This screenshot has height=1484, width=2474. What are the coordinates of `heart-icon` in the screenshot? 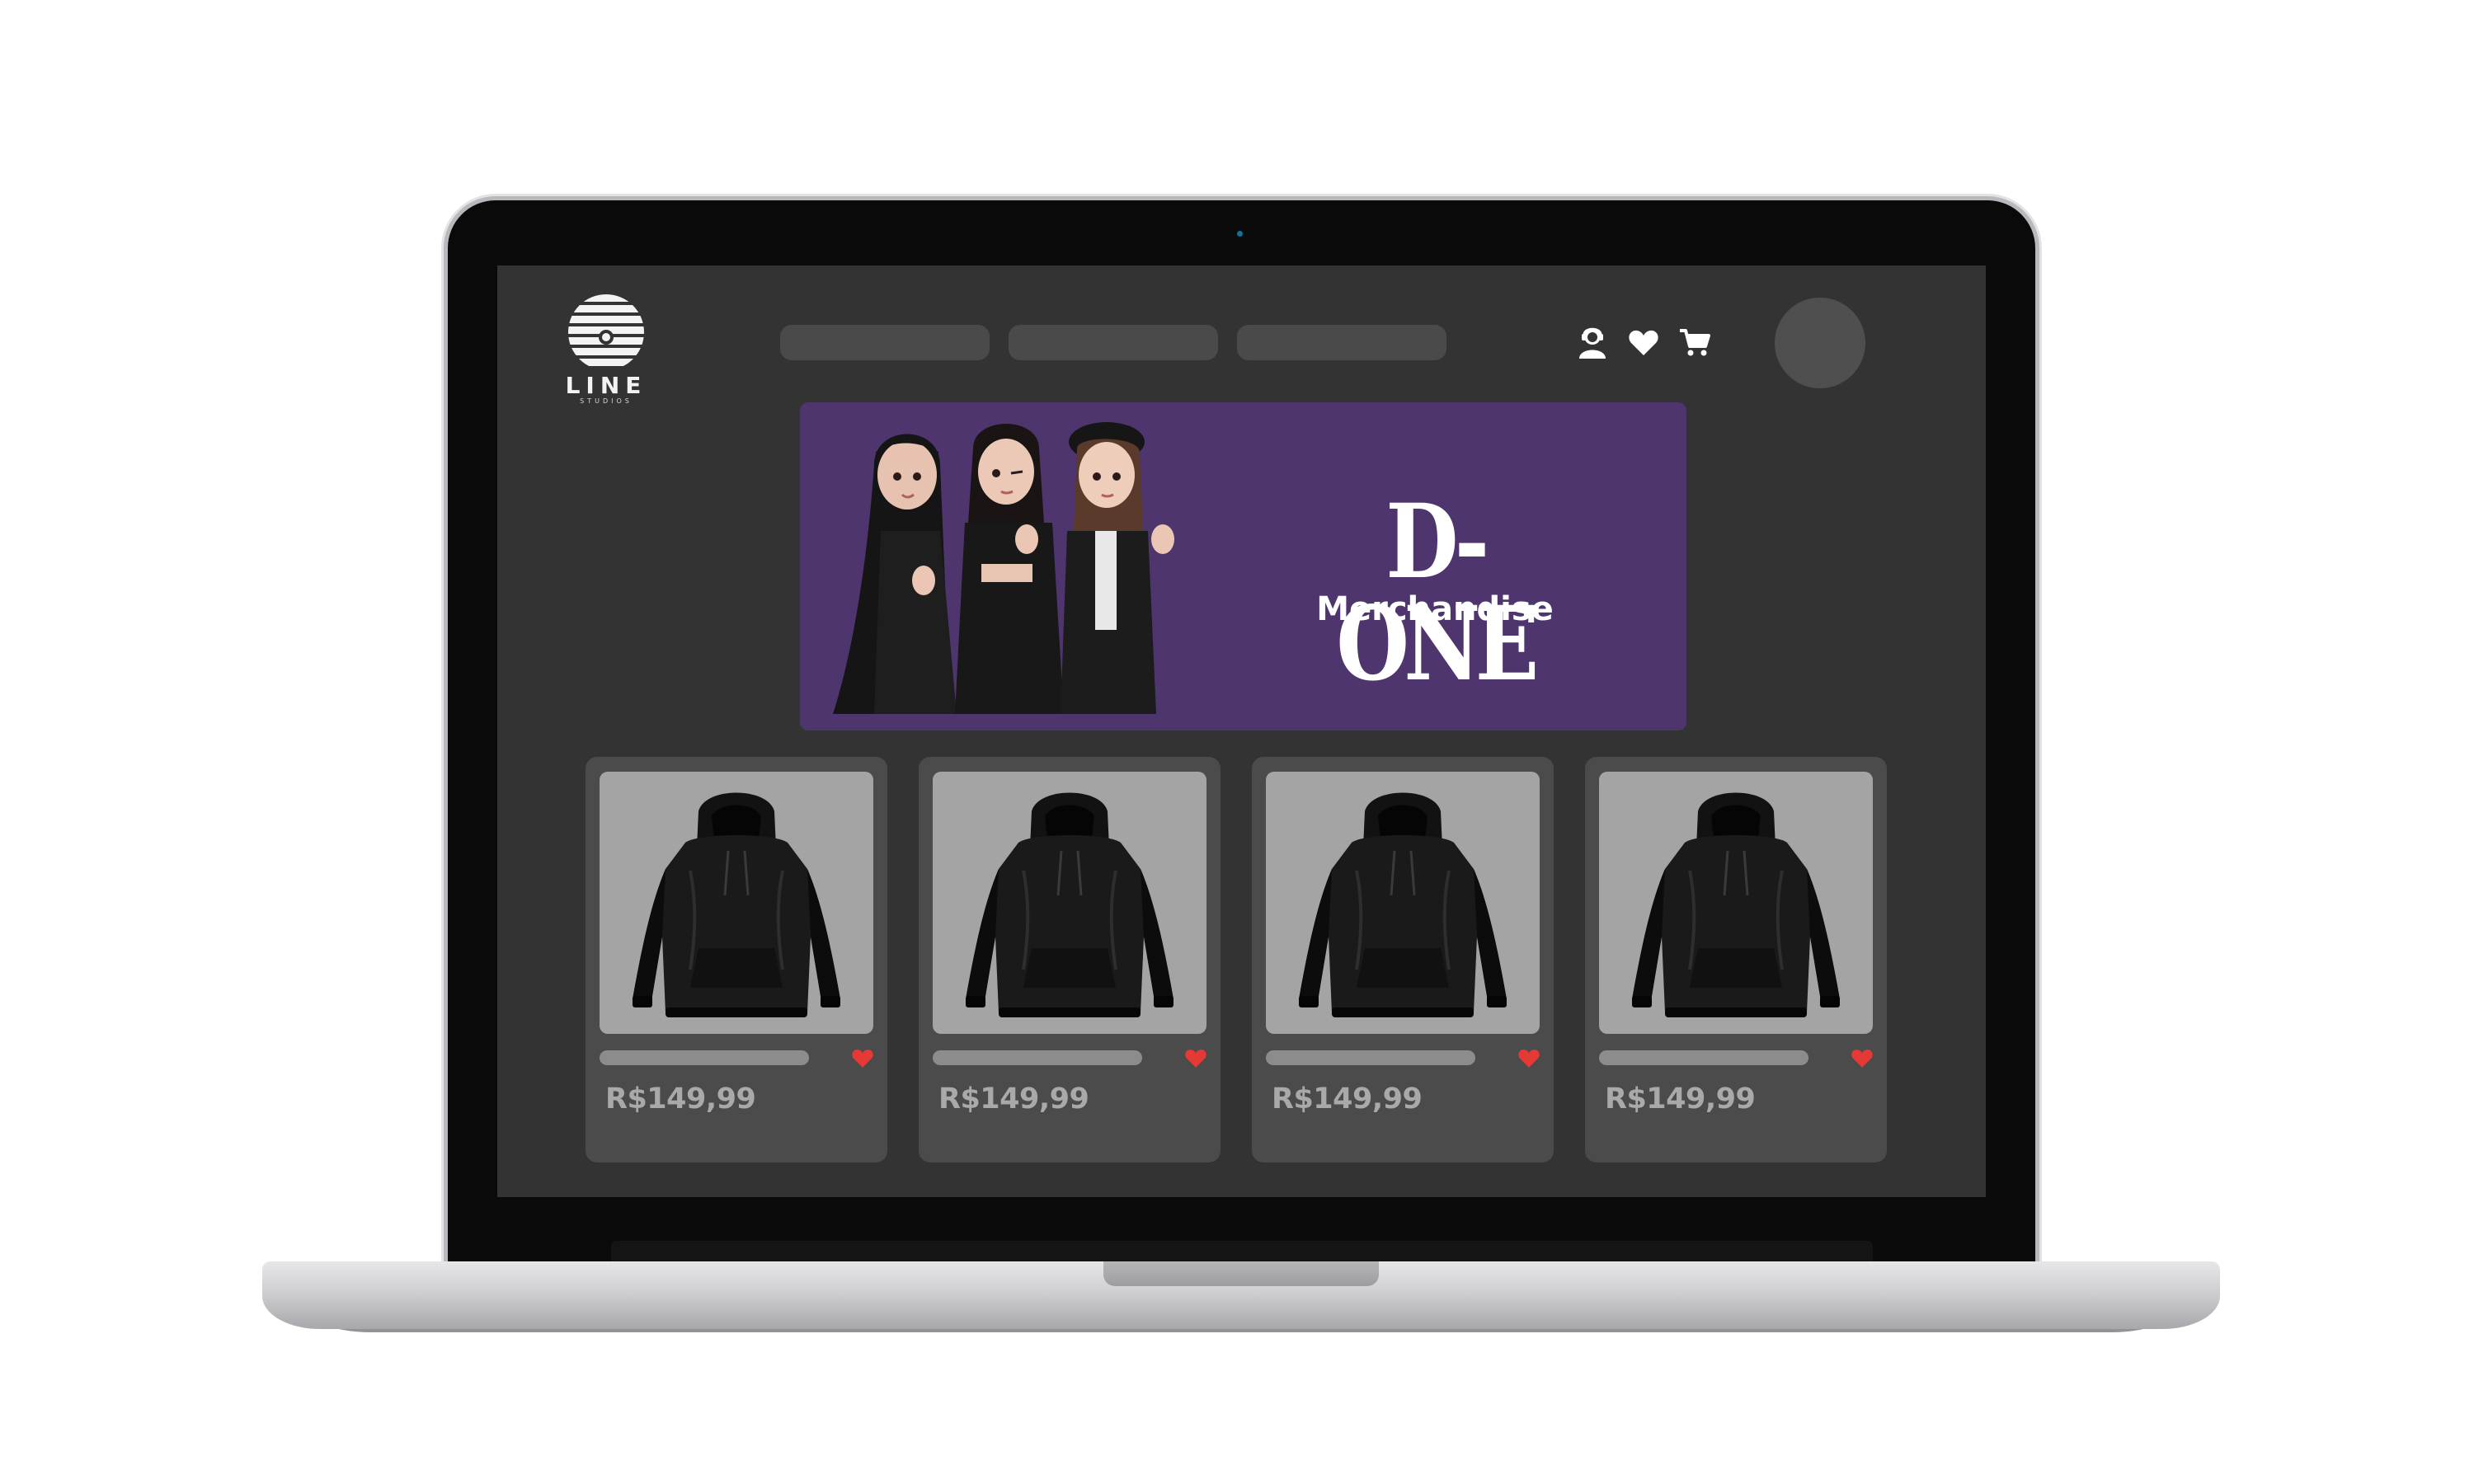 It's located at (1643, 342).